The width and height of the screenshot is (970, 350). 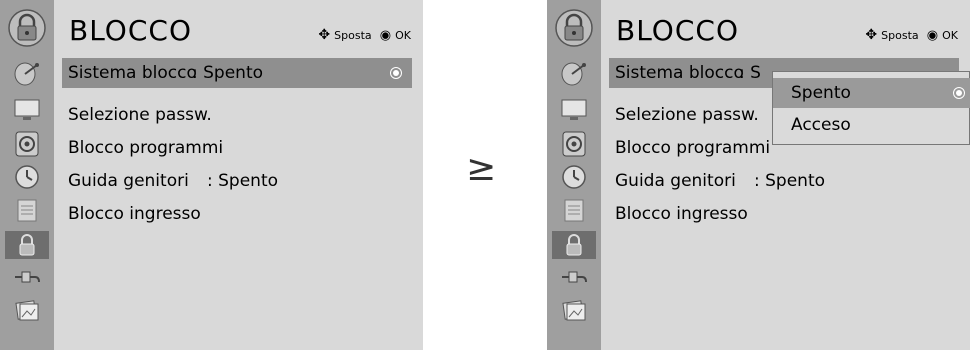 I want to click on popup-option-acceso: Acceso, so click(x=871, y=125).